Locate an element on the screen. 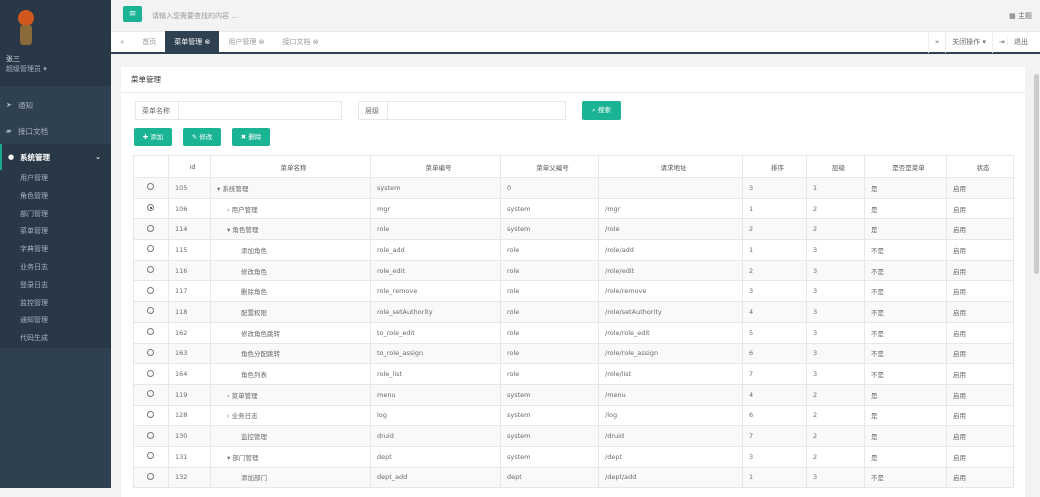 This screenshot has width=1040, height=497. table-cell: 119 is located at coordinates (189, 394).